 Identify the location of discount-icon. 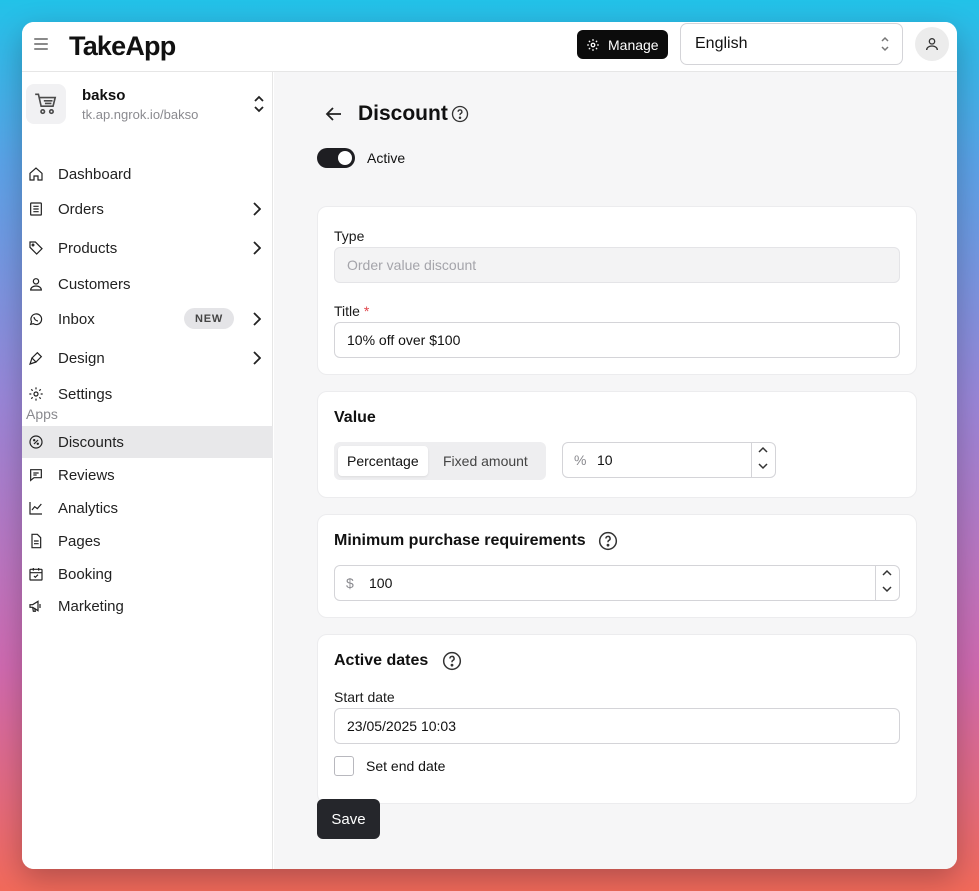
(36, 442).